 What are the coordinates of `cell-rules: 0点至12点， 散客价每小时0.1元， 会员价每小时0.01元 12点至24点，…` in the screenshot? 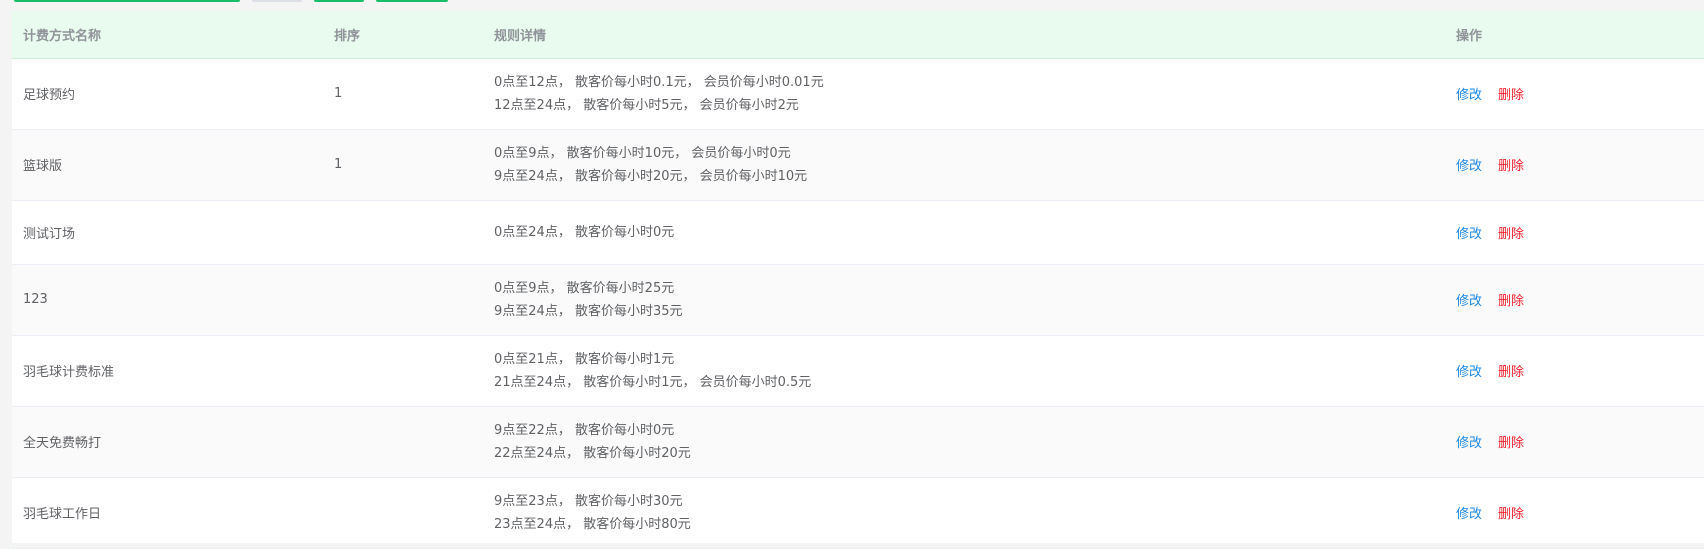 It's located at (975, 93).